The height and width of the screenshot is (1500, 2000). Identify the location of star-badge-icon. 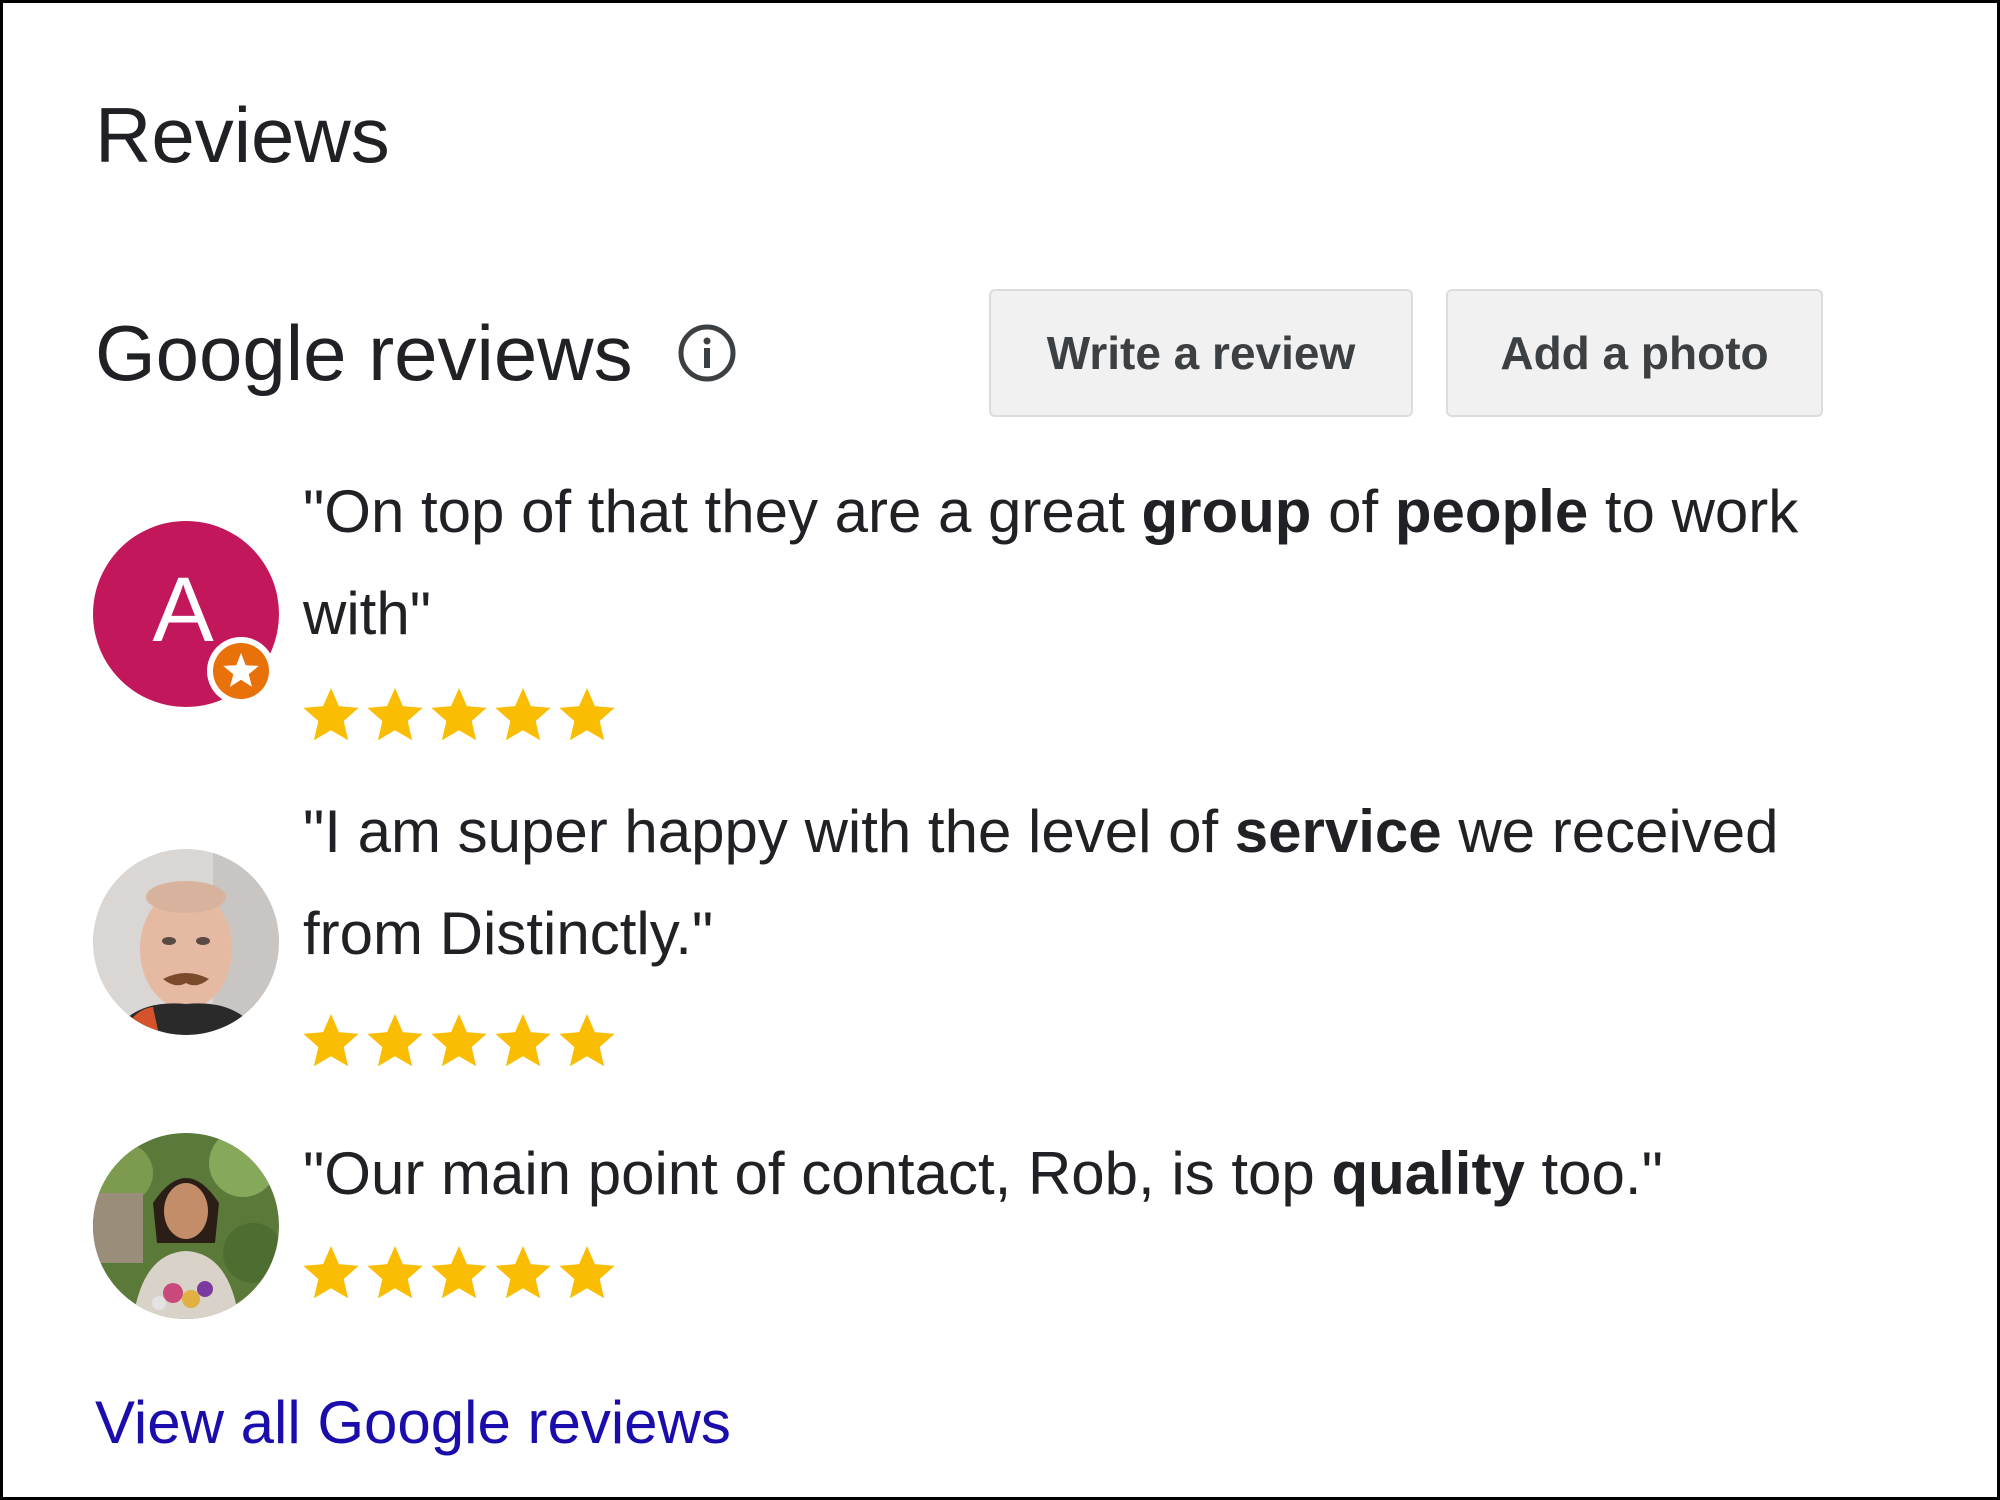
(241, 671).